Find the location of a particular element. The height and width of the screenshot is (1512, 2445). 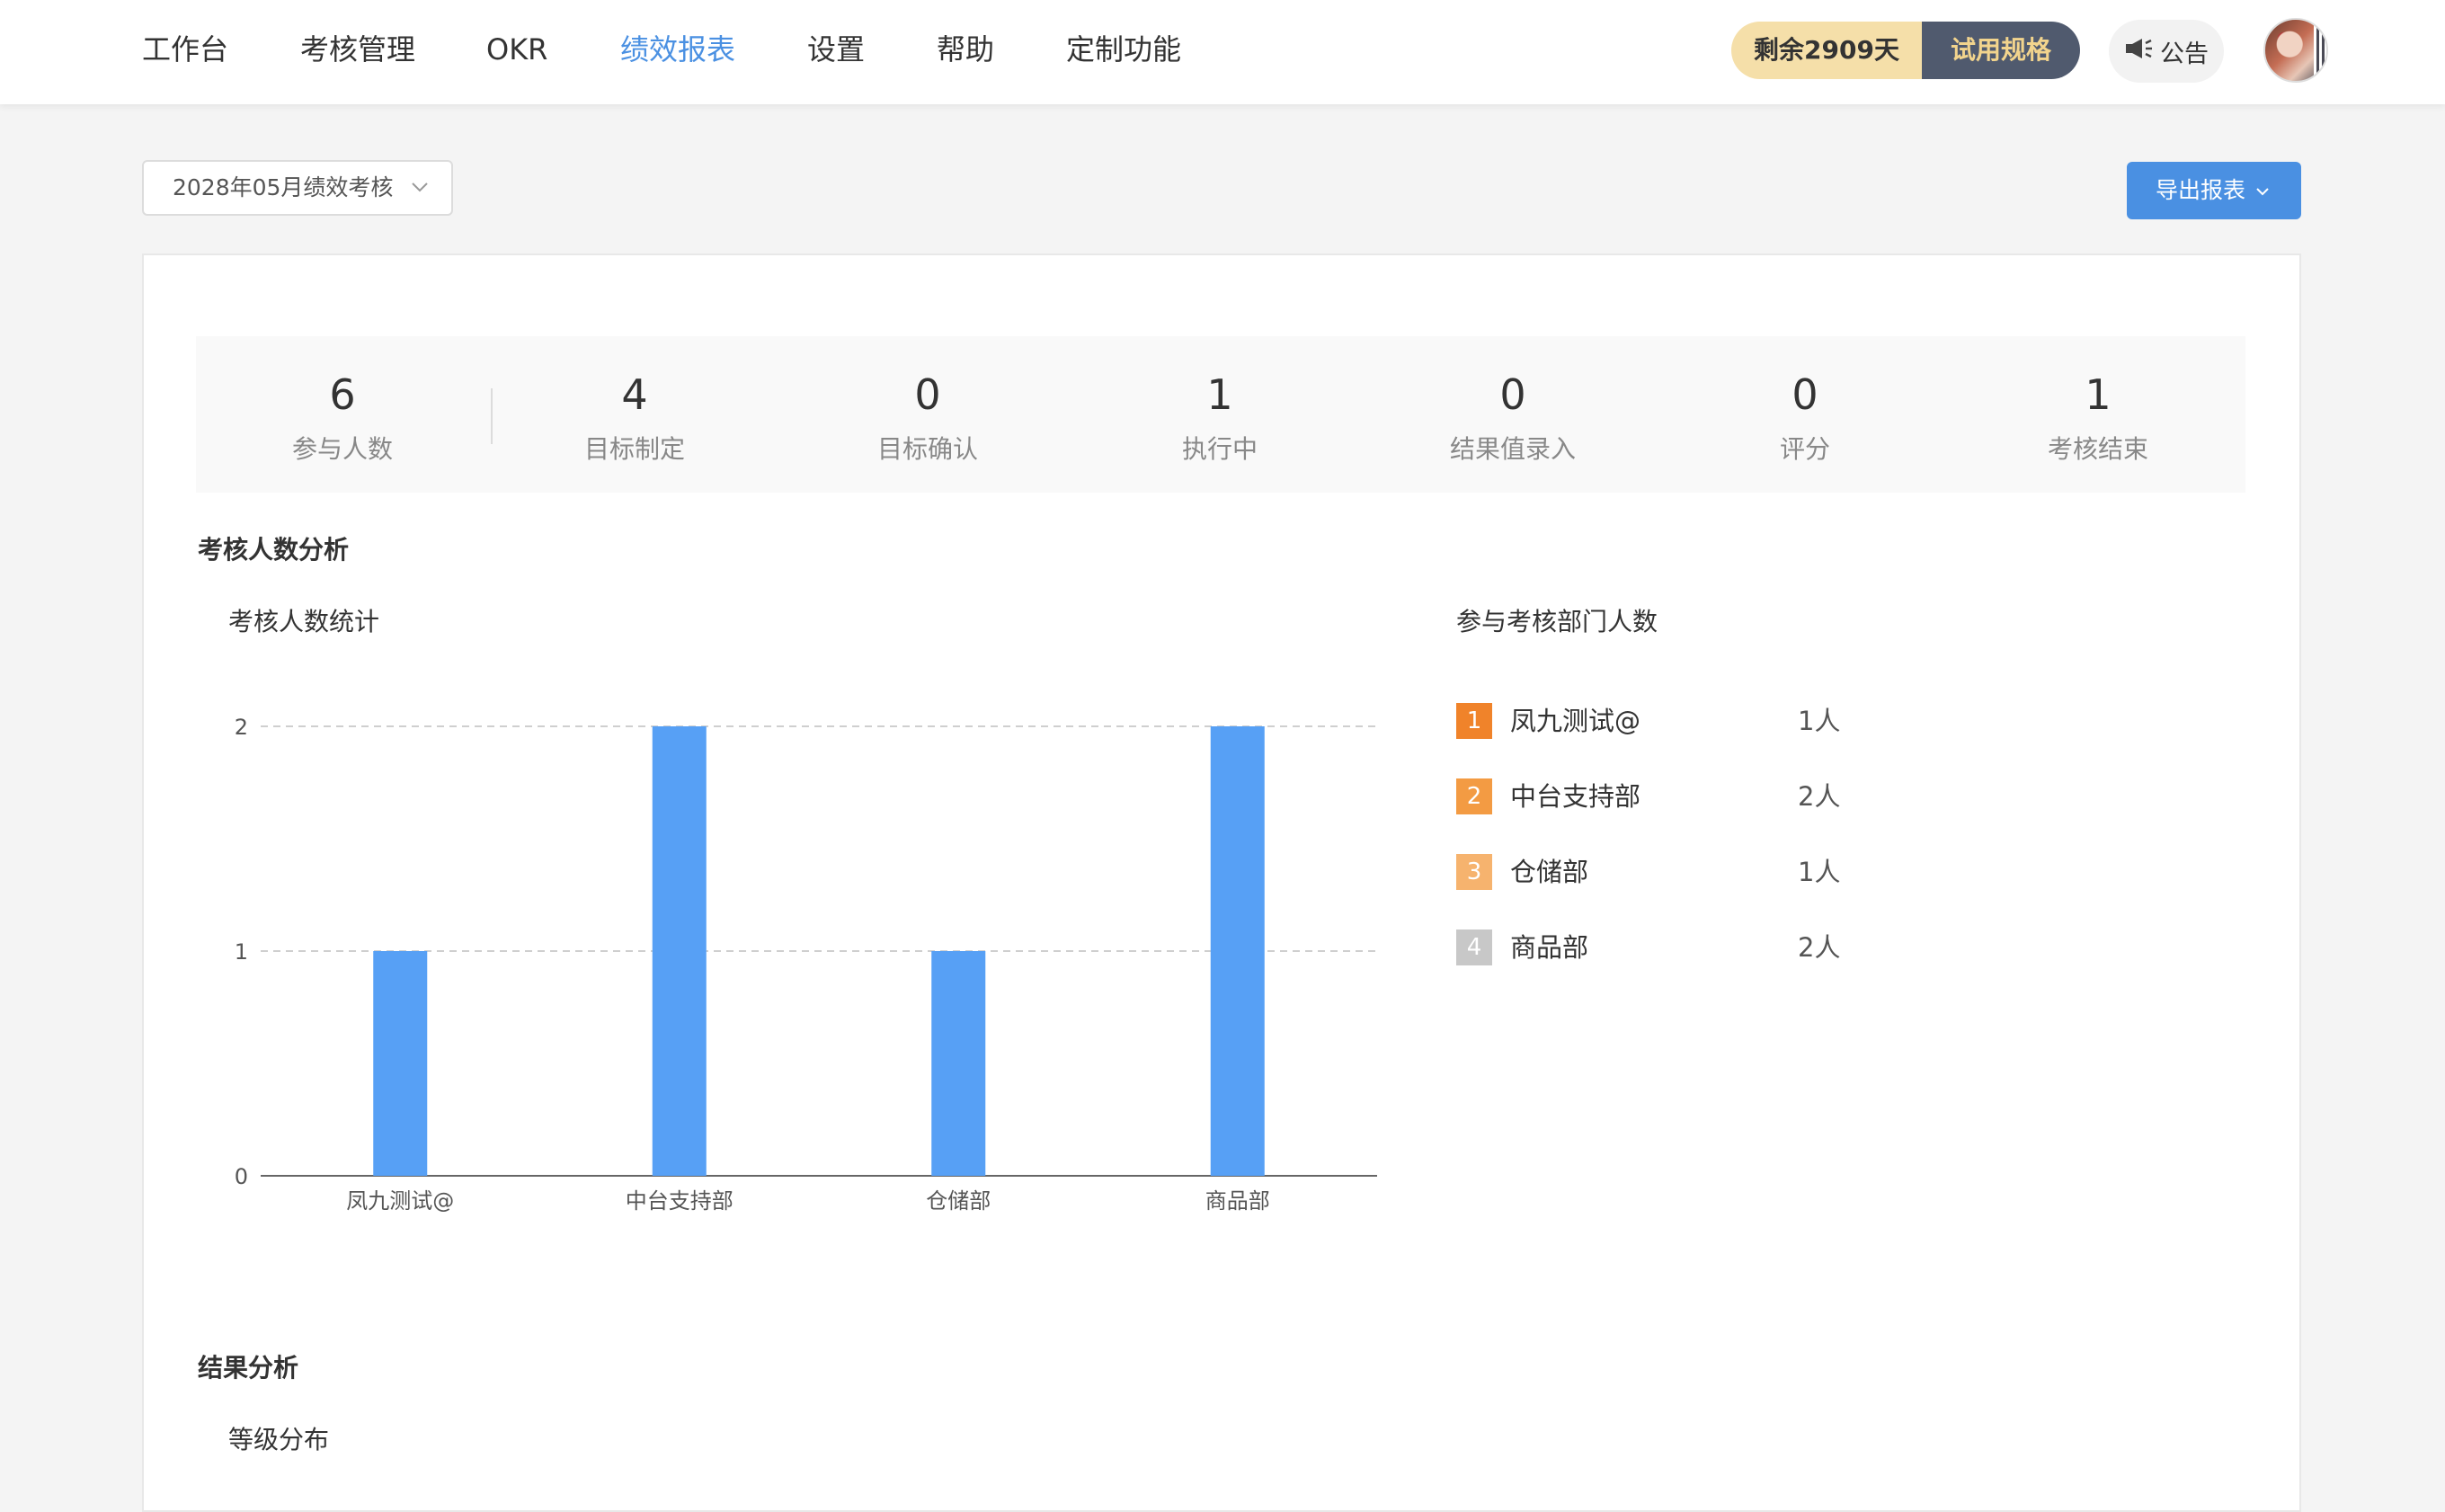

ranking-department-name: 仓储部 is located at coordinates (1550, 872).